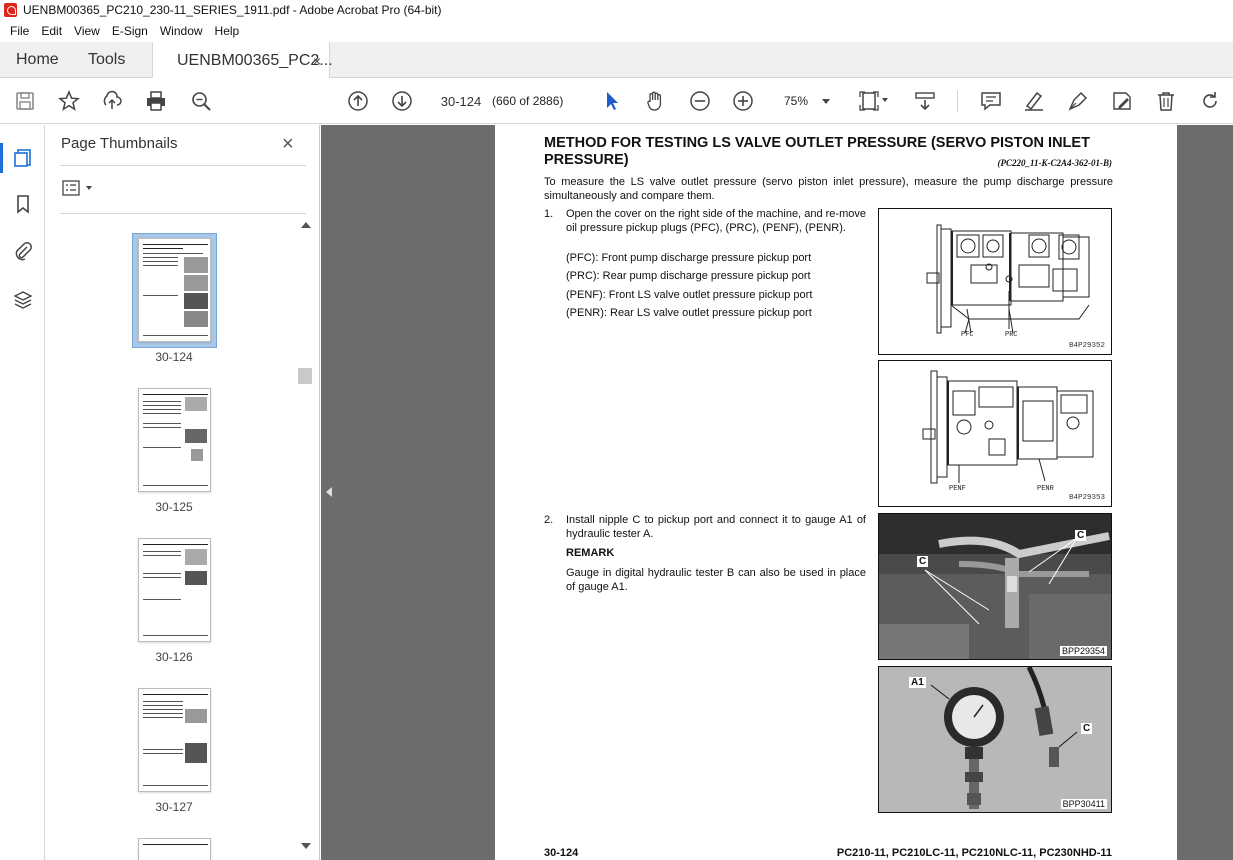 The width and height of the screenshot is (1233, 860). I want to click on panel-divider, so click(183, 165).